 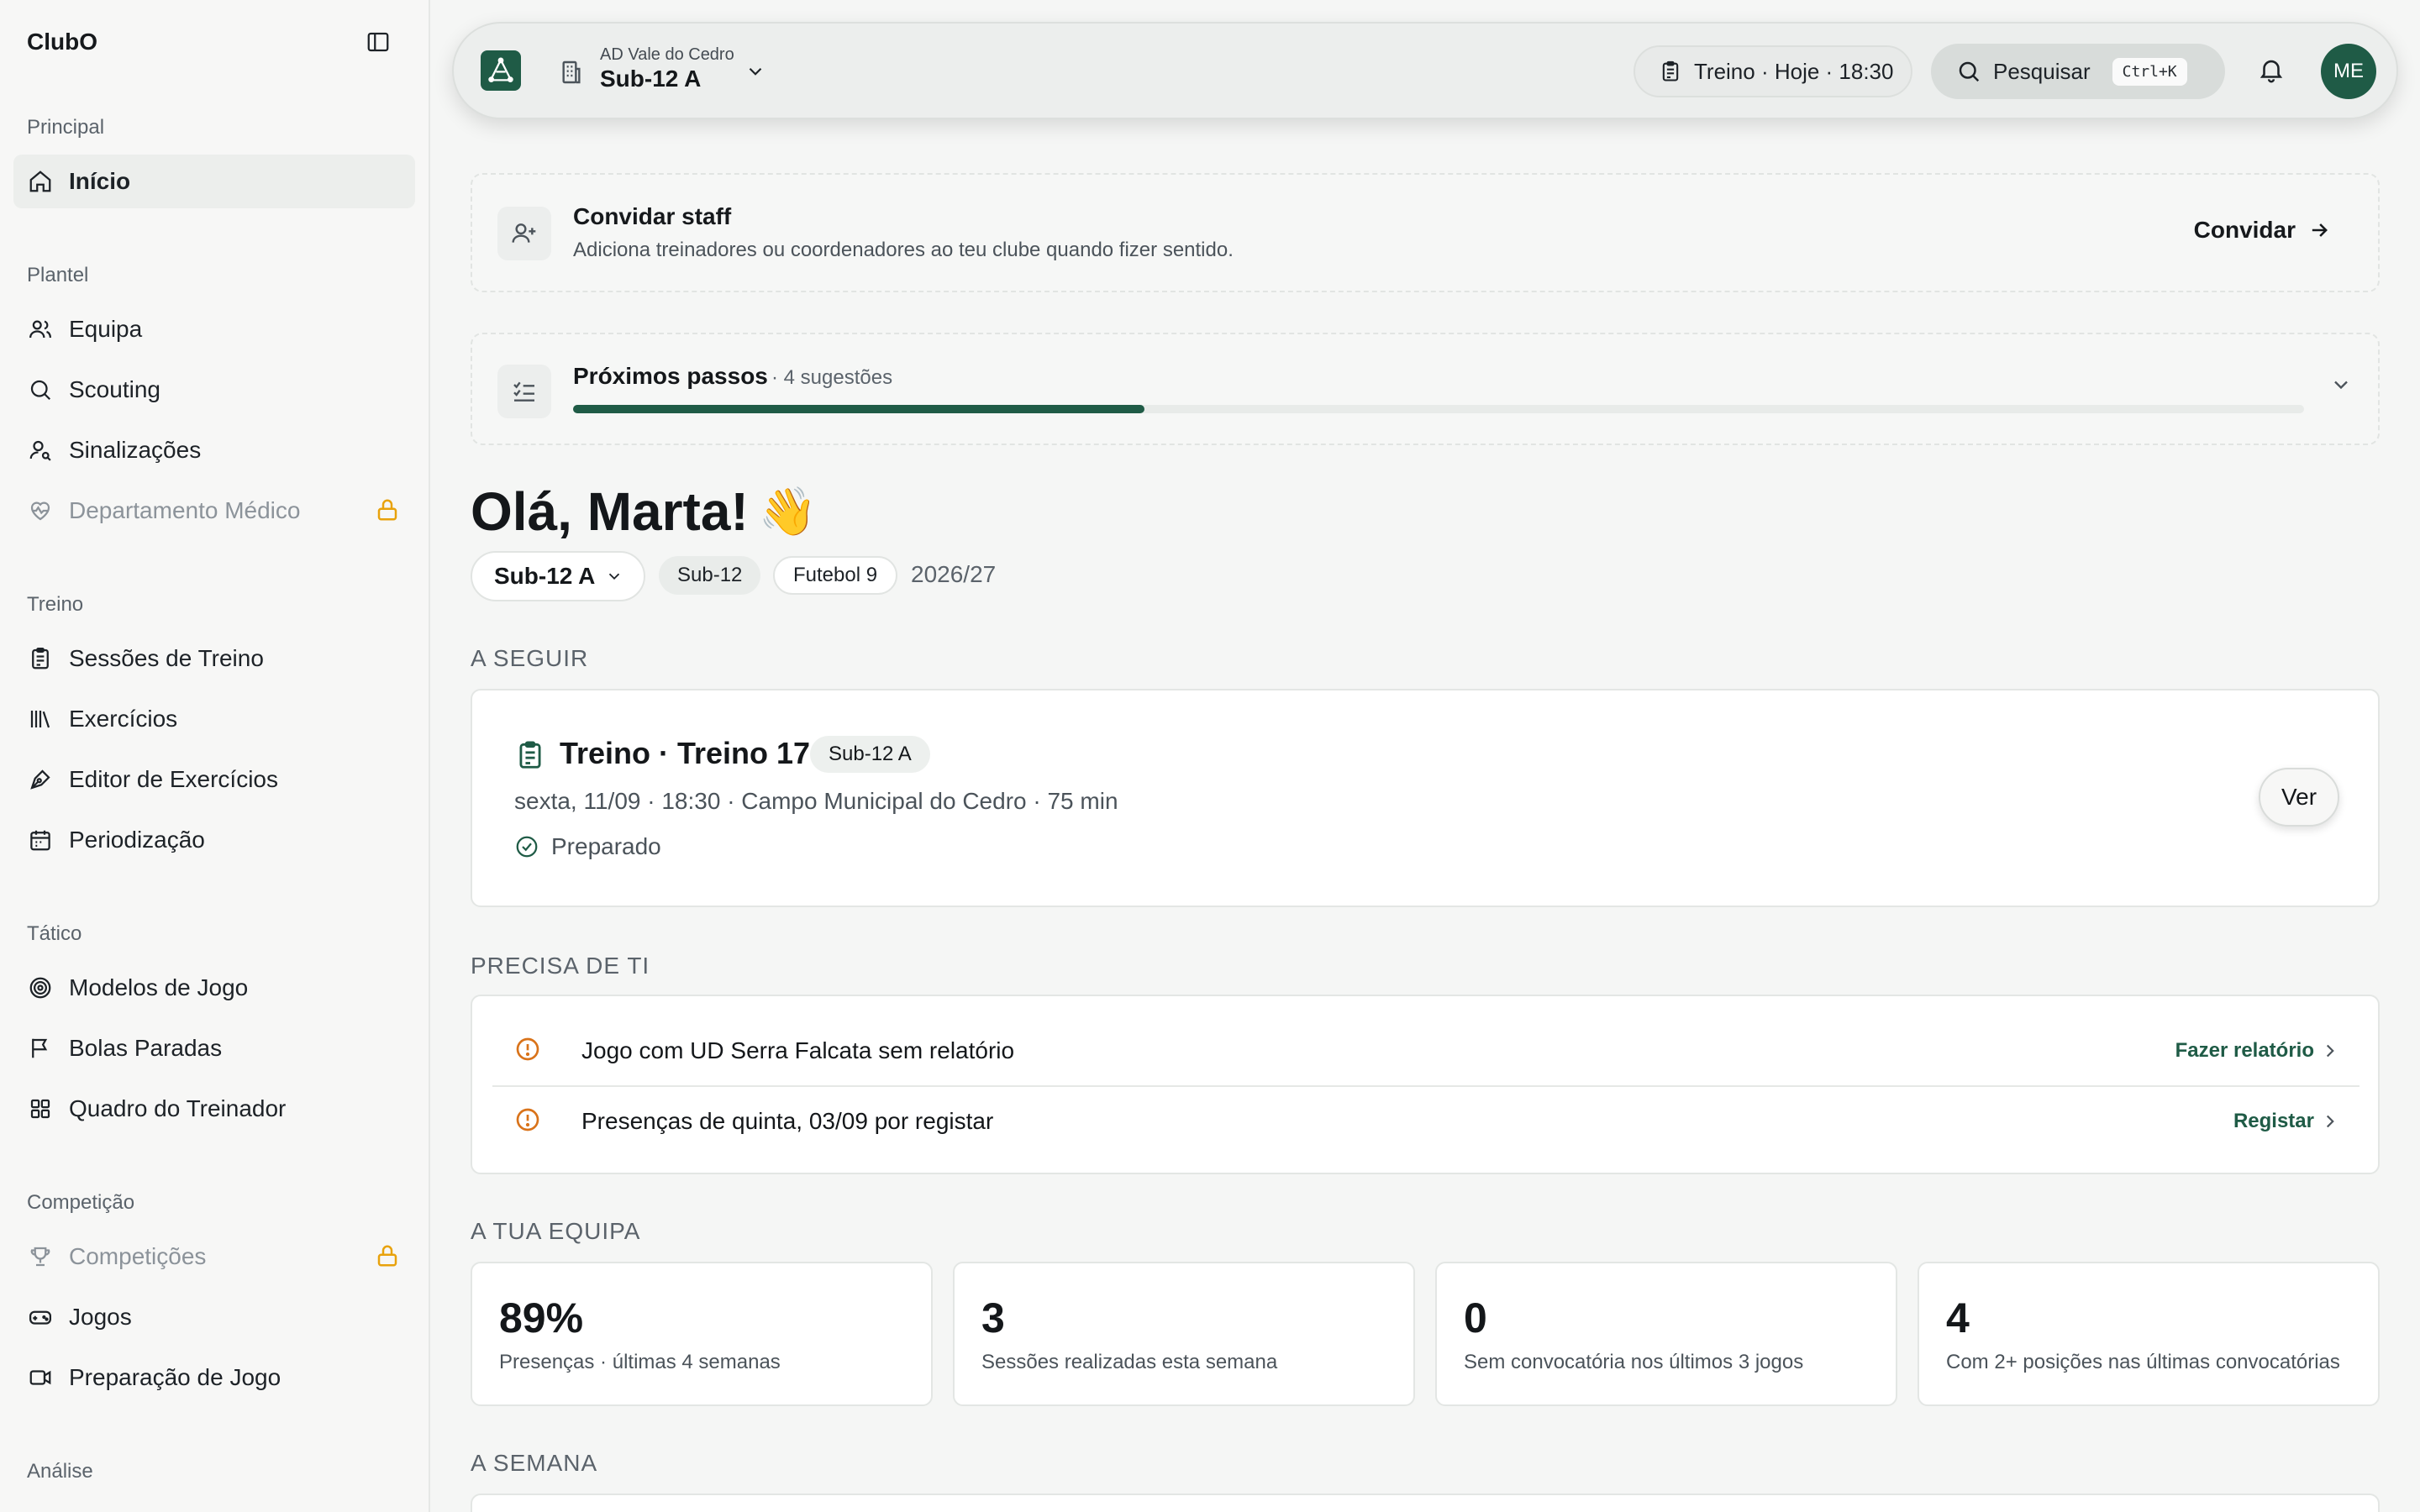 I want to click on current-session-pill: Treino · Hoje · 18:30, so click(x=1773, y=71).